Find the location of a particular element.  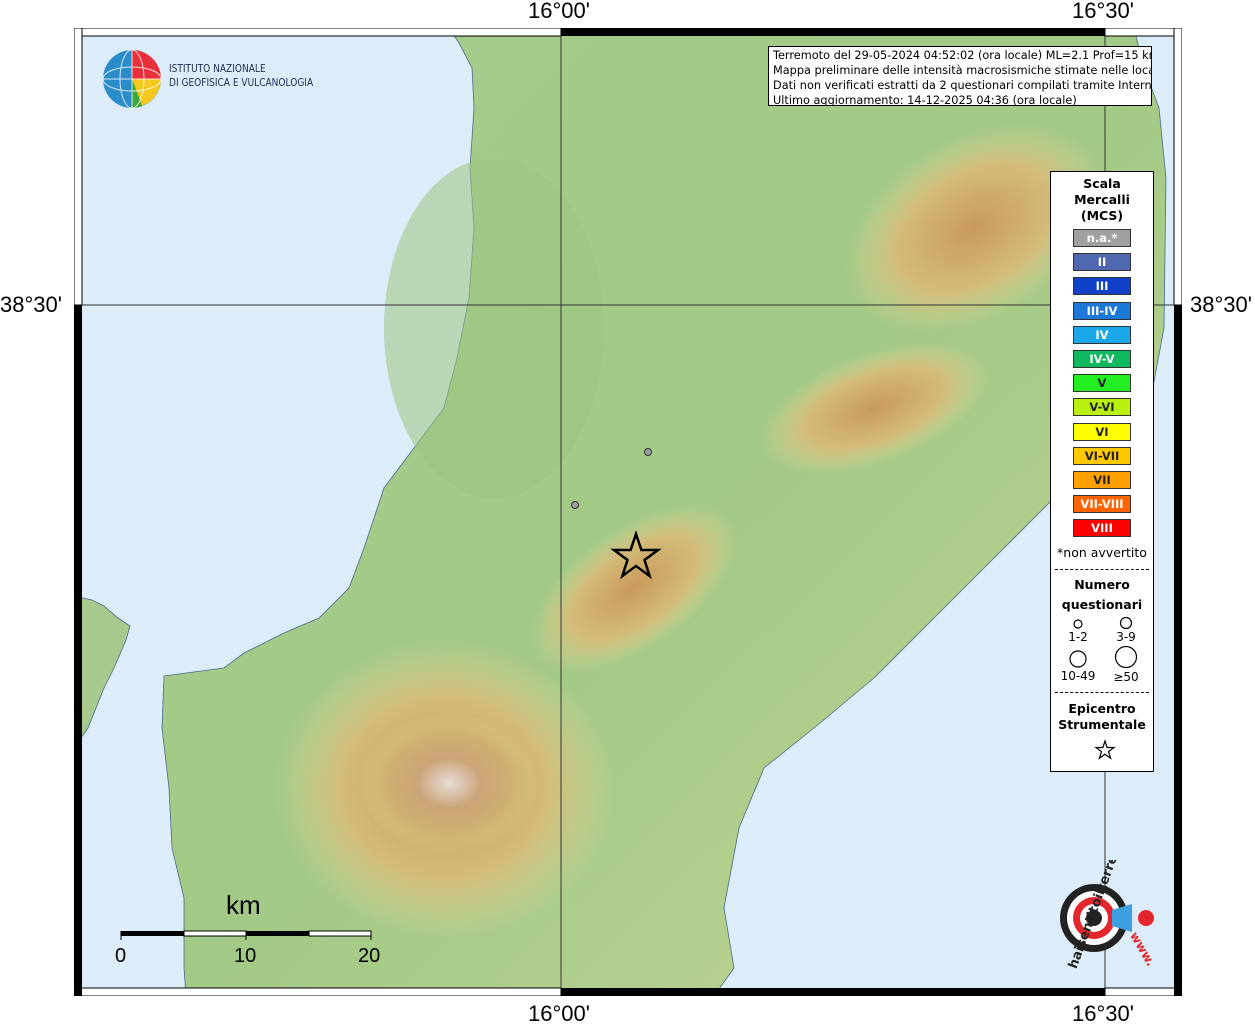

frame-top-white-left is located at coordinates (318, 32).